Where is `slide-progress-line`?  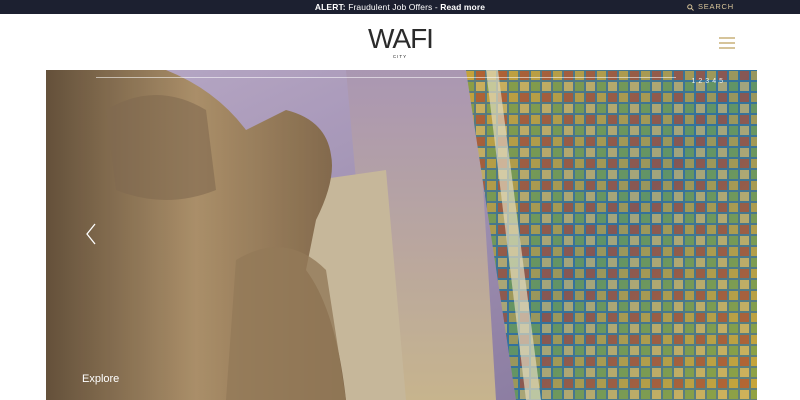
slide-progress-line is located at coordinates (386, 77).